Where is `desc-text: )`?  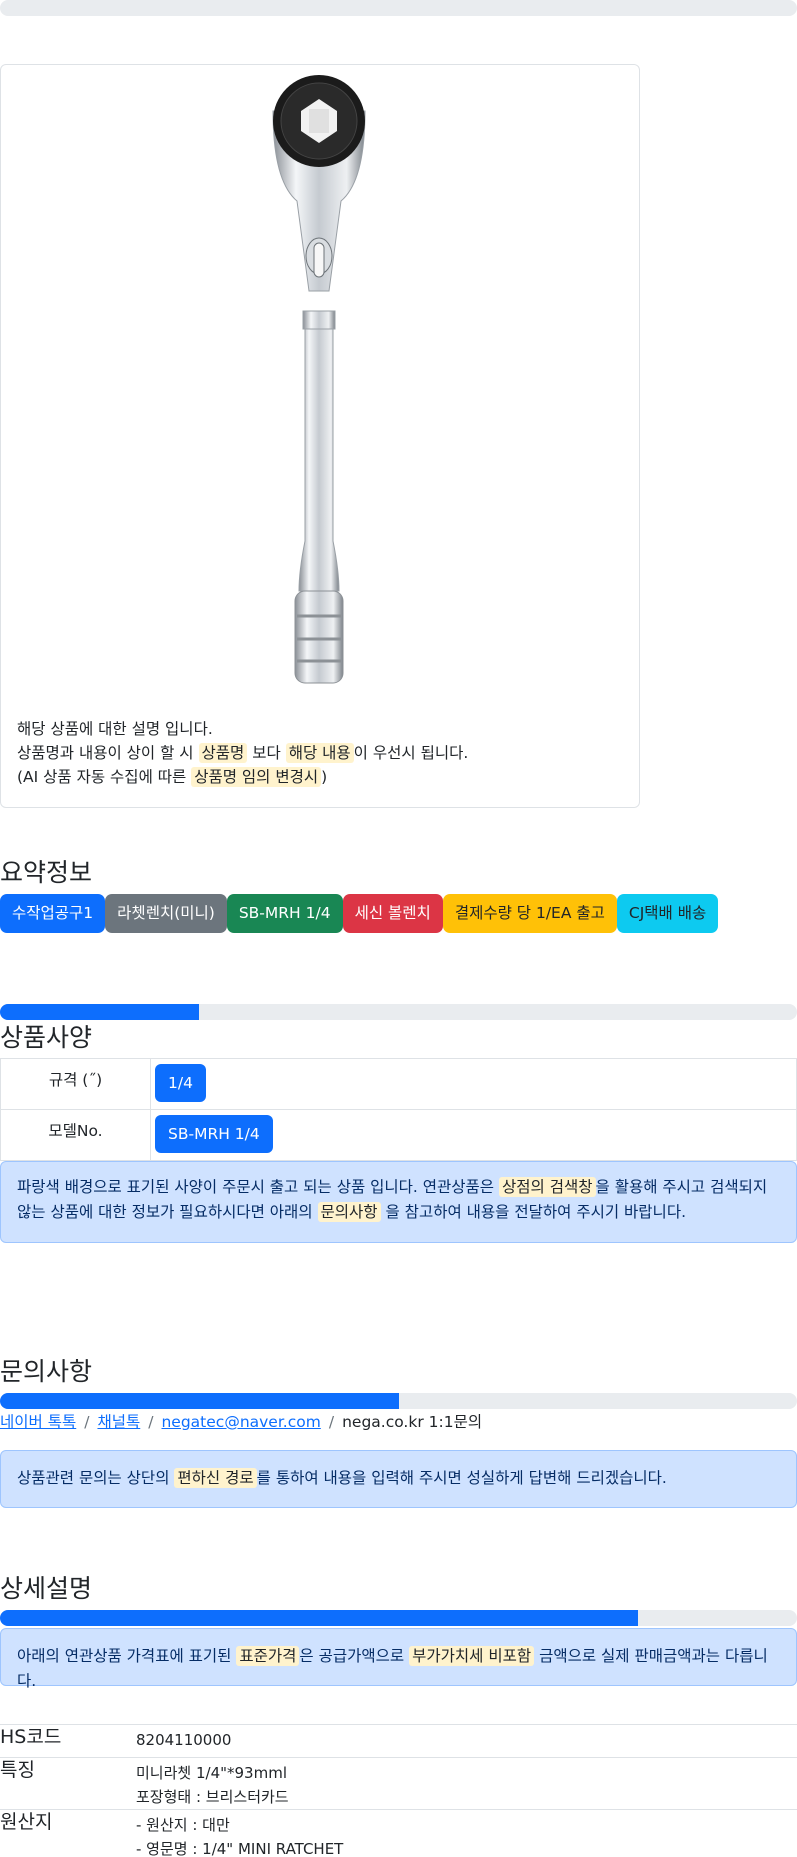
desc-text: ) is located at coordinates (324, 777).